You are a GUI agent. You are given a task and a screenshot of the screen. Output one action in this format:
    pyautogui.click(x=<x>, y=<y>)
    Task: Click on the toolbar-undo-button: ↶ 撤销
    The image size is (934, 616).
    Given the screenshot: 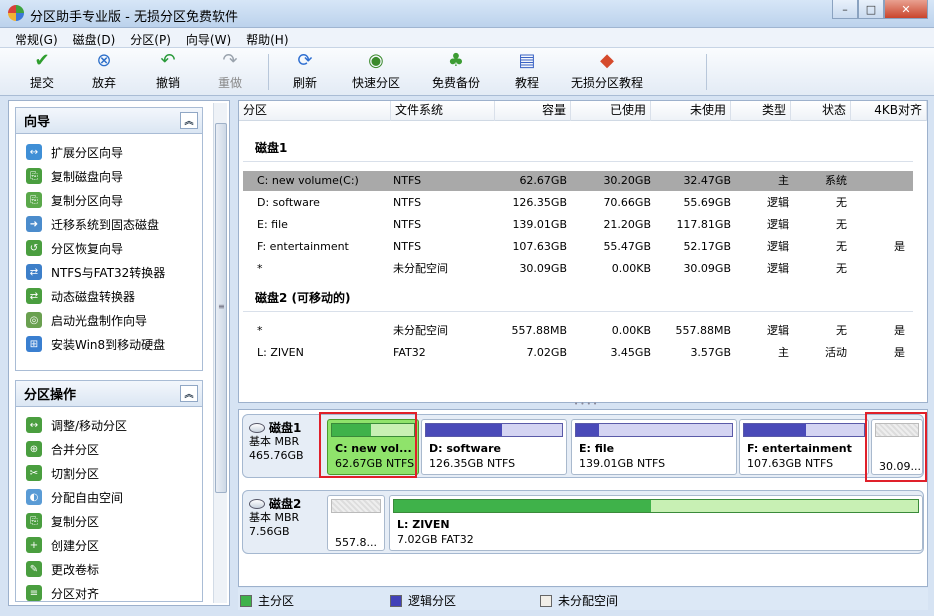 What is the action you would take?
    pyautogui.click(x=168, y=72)
    